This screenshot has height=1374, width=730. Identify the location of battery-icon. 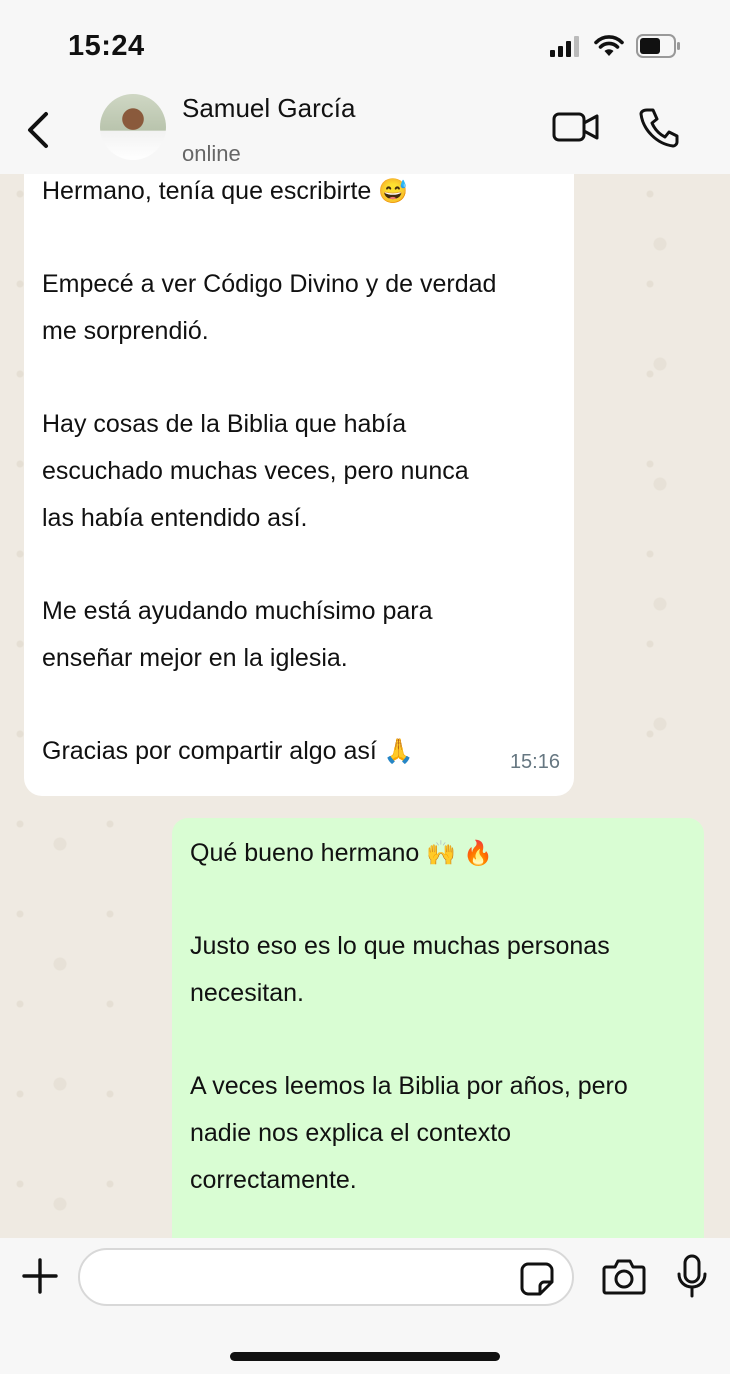
(658, 46).